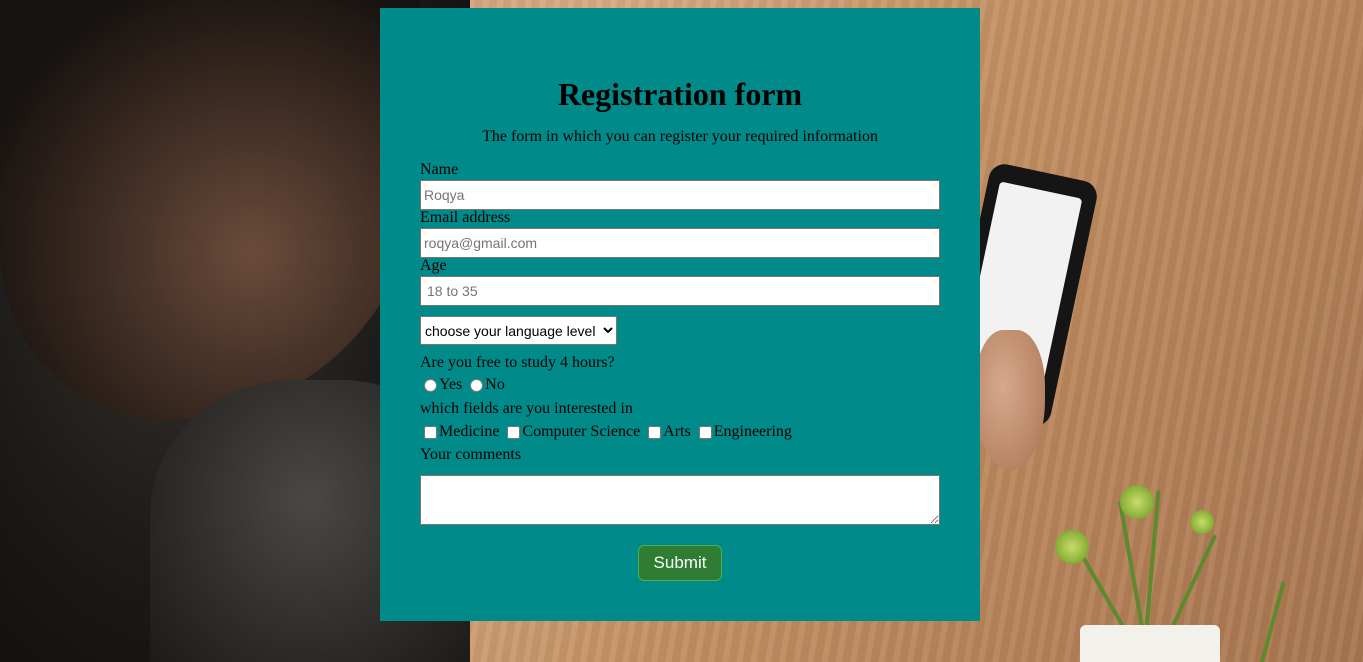 This screenshot has width=1363, height=662. Describe the element at coordinates (526, 408) in the screenshot. I see `fields-question: which fields are you interested in` at that location.